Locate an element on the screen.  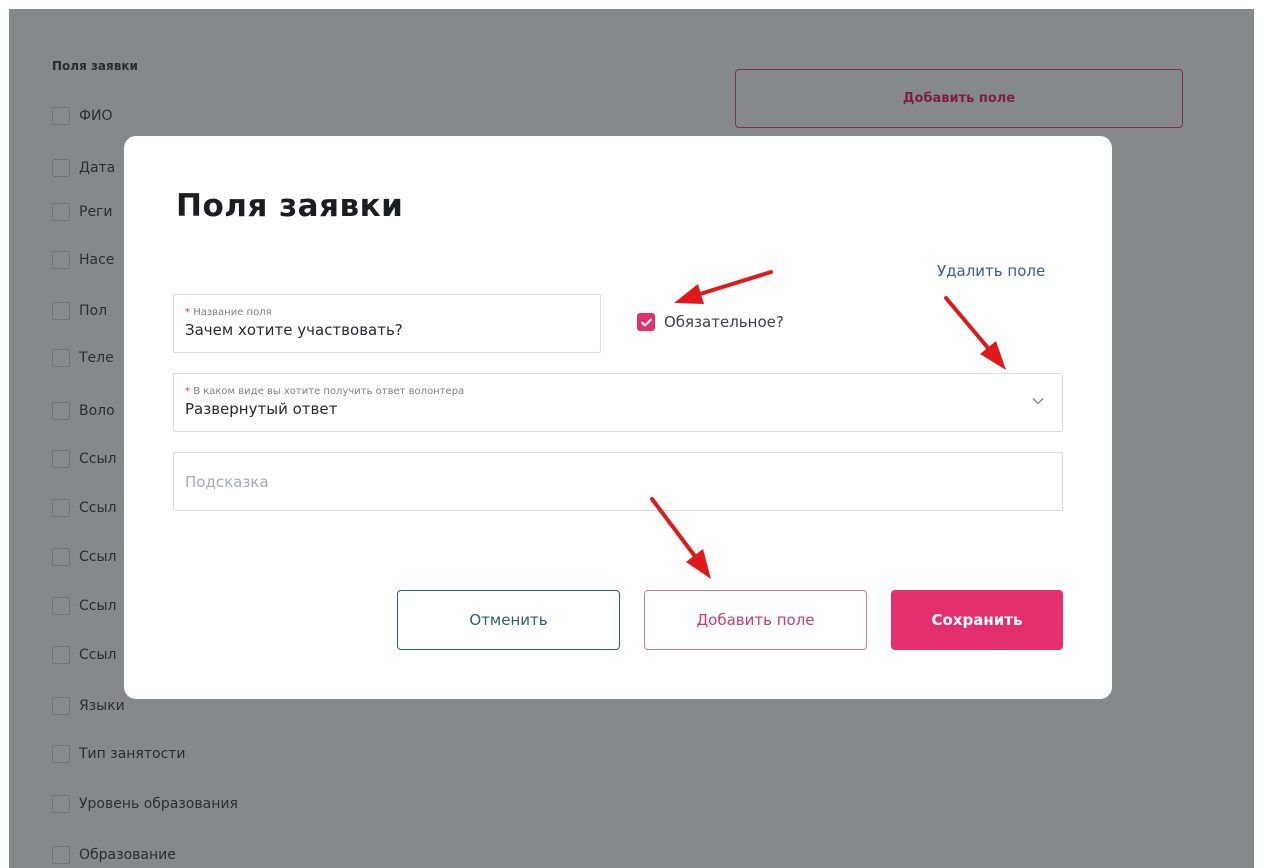
background-field-item: Насе is located at coordinates (83, 260).